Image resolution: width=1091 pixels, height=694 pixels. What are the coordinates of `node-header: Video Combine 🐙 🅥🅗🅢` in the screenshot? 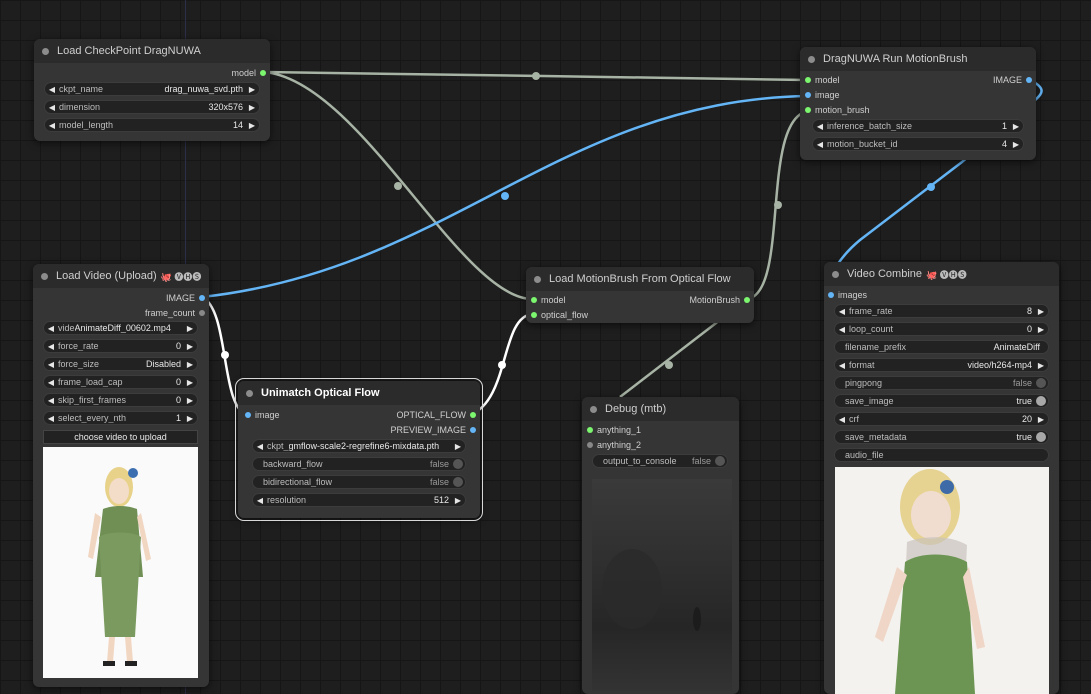 It's located at (941, 274).